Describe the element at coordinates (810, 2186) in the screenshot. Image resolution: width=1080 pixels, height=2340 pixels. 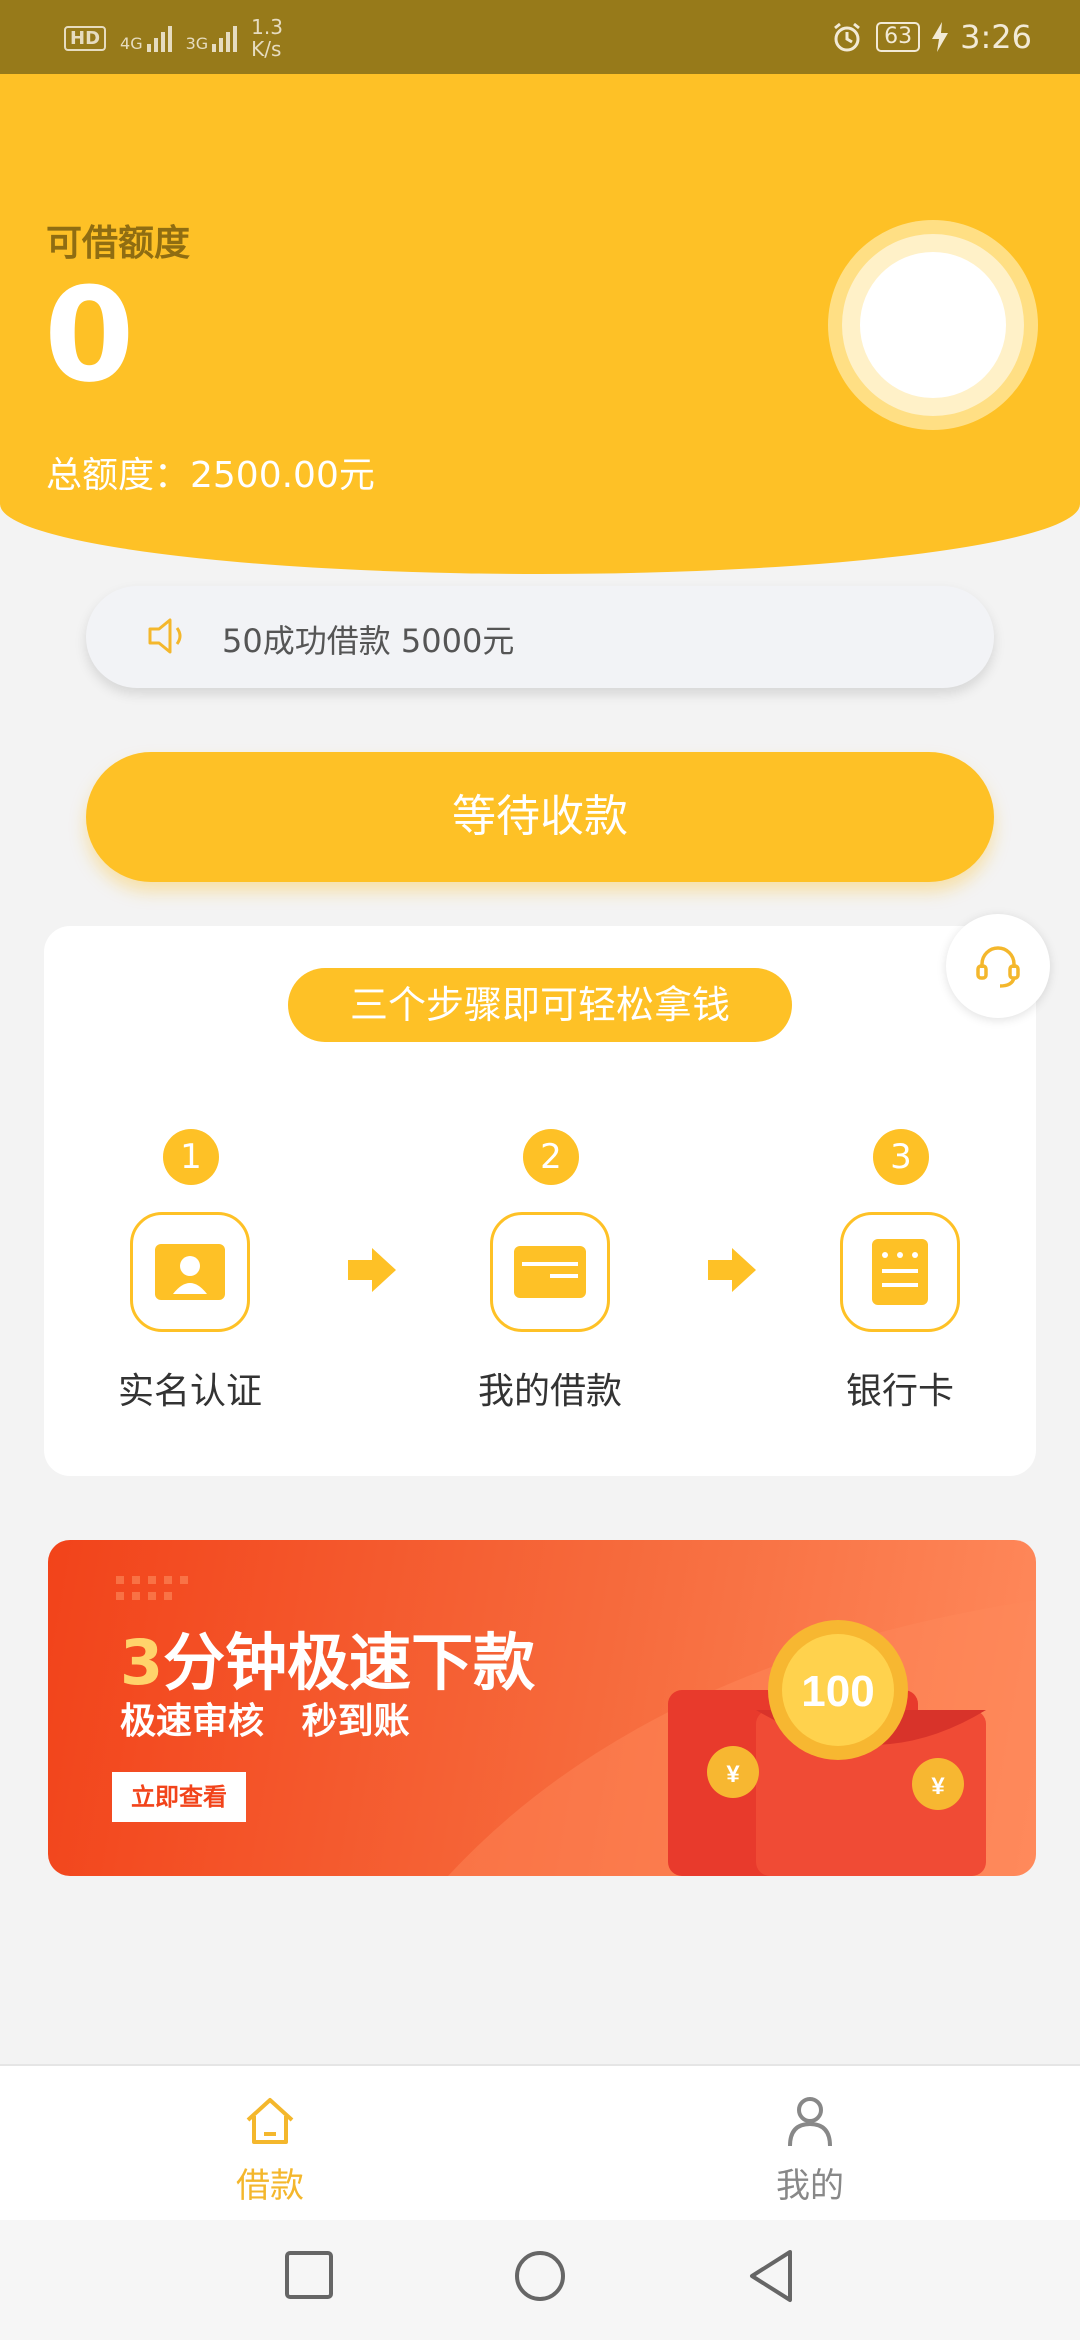
I see `nav-mine-label: 我的` at that location.